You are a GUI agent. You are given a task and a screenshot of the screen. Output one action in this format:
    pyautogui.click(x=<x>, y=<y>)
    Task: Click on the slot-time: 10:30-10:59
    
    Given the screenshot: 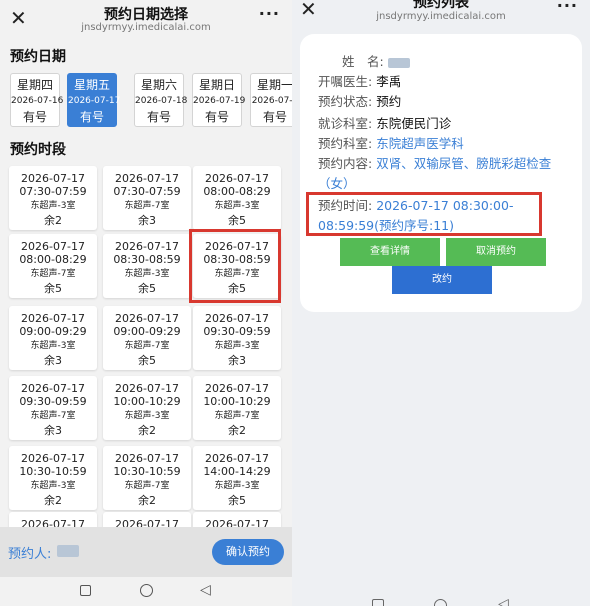 What is the action you would take?
    pyautogui.click(x=147, y=471)
    